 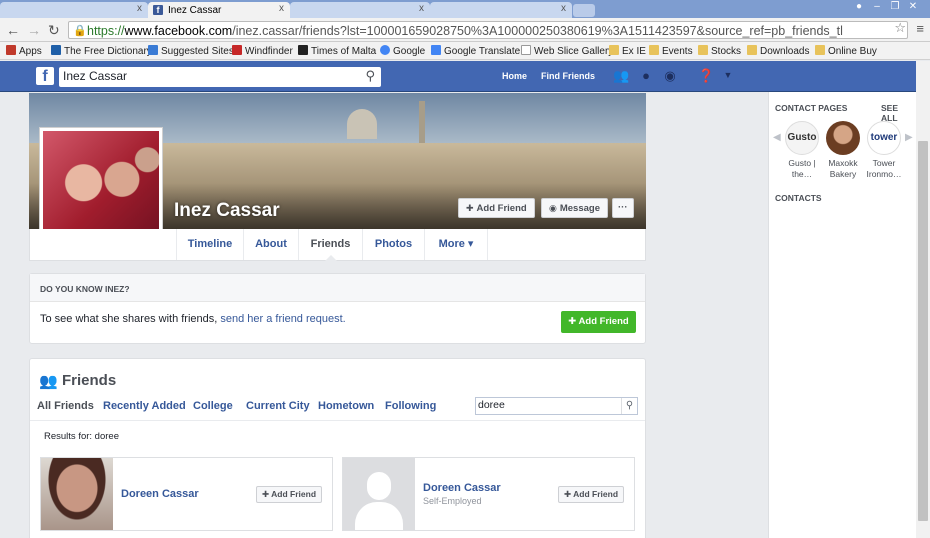 I want to click on divider, so click(x=337, y=420).